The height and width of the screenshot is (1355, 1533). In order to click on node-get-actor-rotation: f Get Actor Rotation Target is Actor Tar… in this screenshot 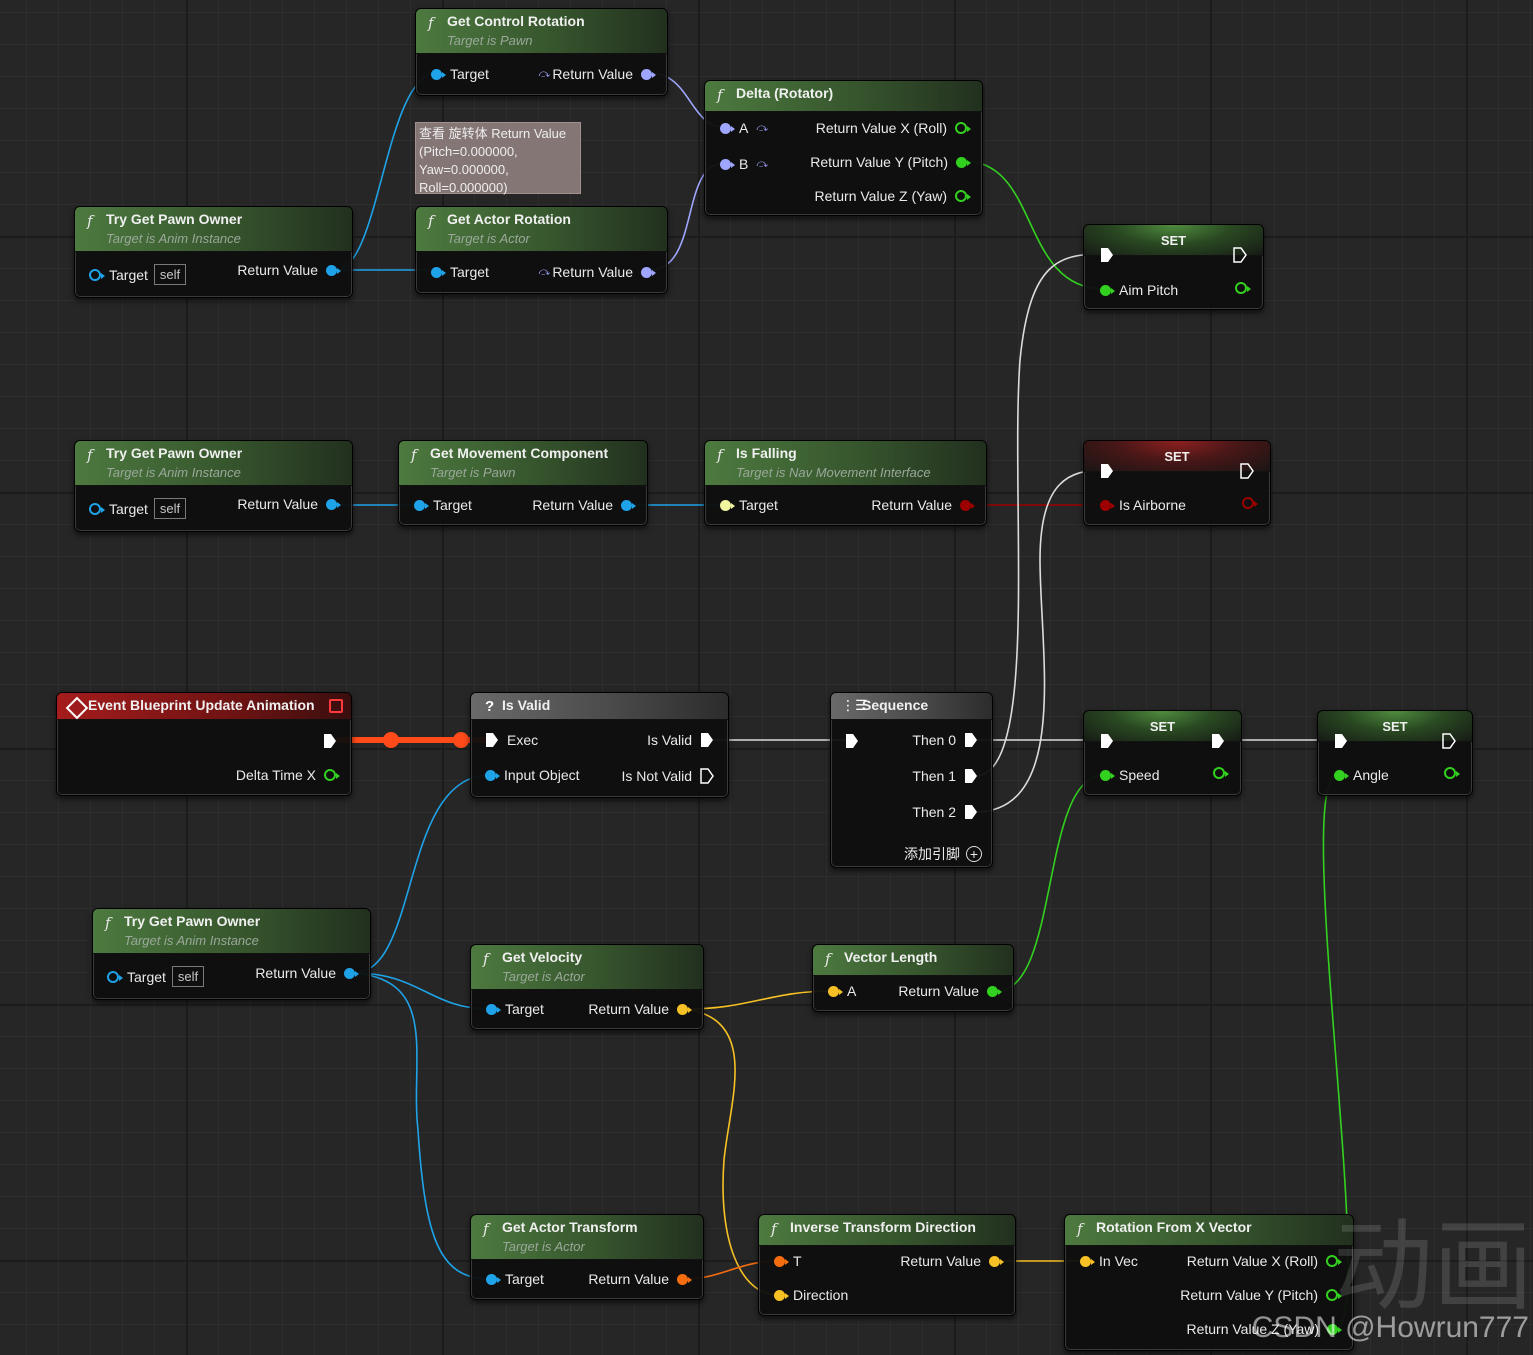, I will do `click(541, 250)`.